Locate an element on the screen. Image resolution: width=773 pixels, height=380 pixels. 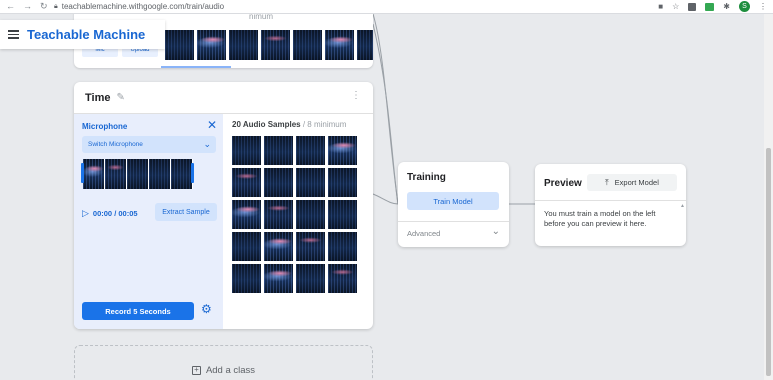
browser-actions: ■ ☆ ✱ S ⋮ is located at coordinates (712, 6).